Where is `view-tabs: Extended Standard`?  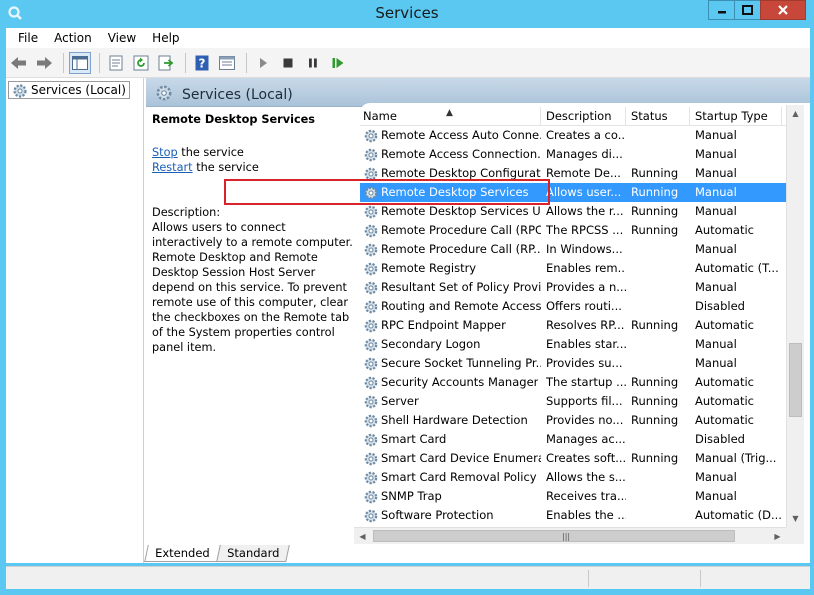
view-tabs: Extended Standard is located at coordinates (217, 554).